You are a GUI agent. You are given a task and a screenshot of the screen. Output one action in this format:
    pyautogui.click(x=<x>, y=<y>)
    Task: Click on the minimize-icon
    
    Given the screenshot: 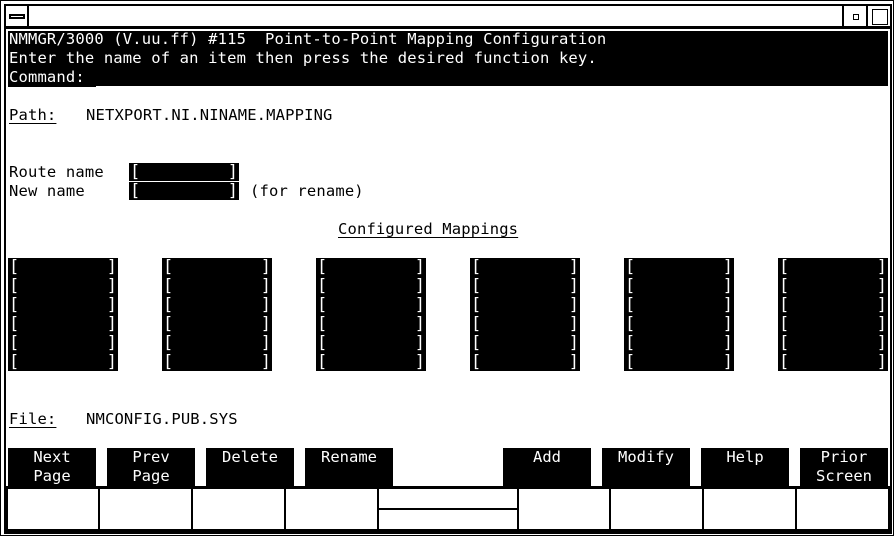 What is the action you would take?
    pyautogui.click(x=856, y=17)
    